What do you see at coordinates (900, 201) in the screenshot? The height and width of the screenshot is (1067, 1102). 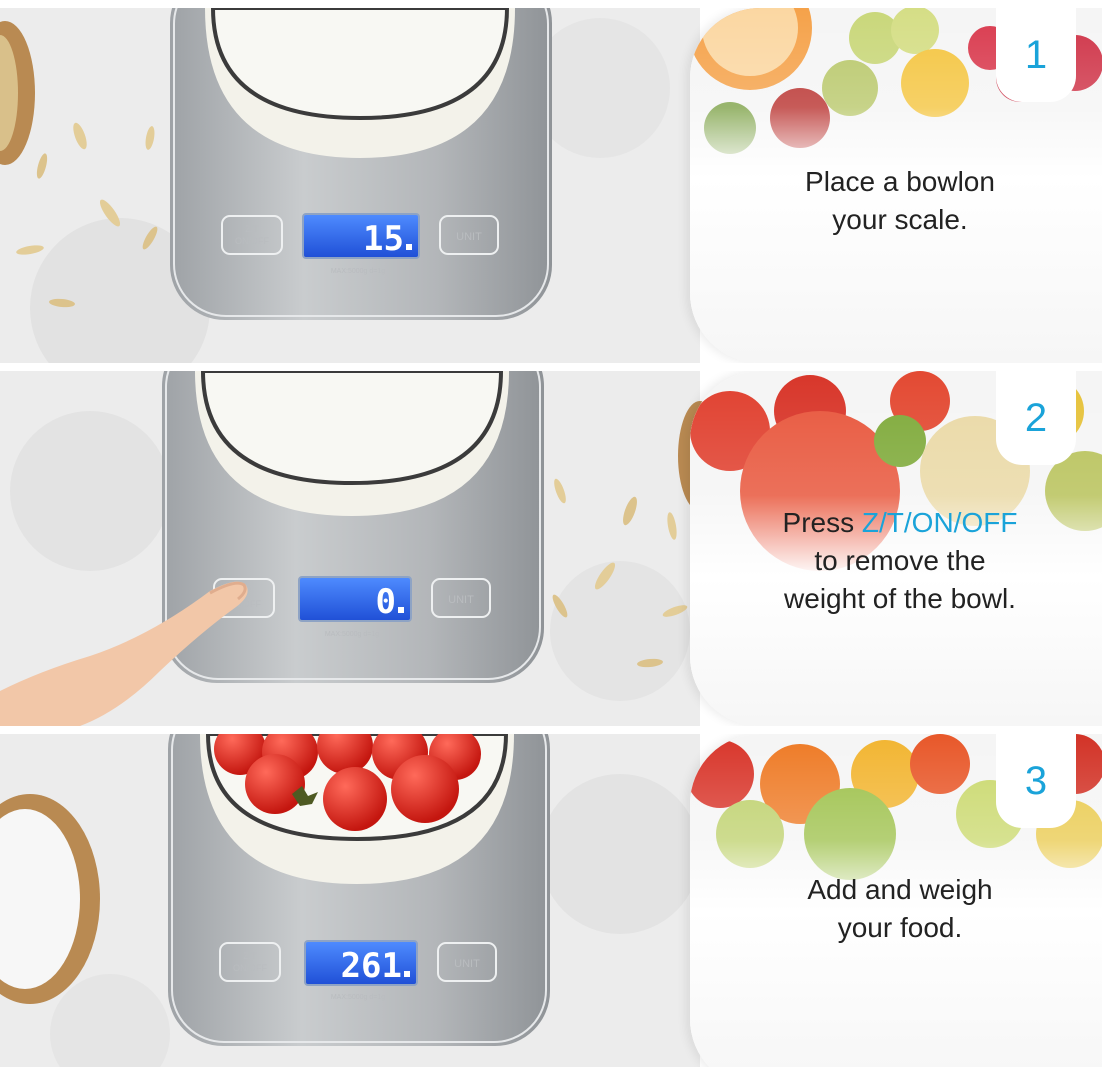 I see `step-caption: Place a bowlon your scale.` at bounding box center [900, 201].